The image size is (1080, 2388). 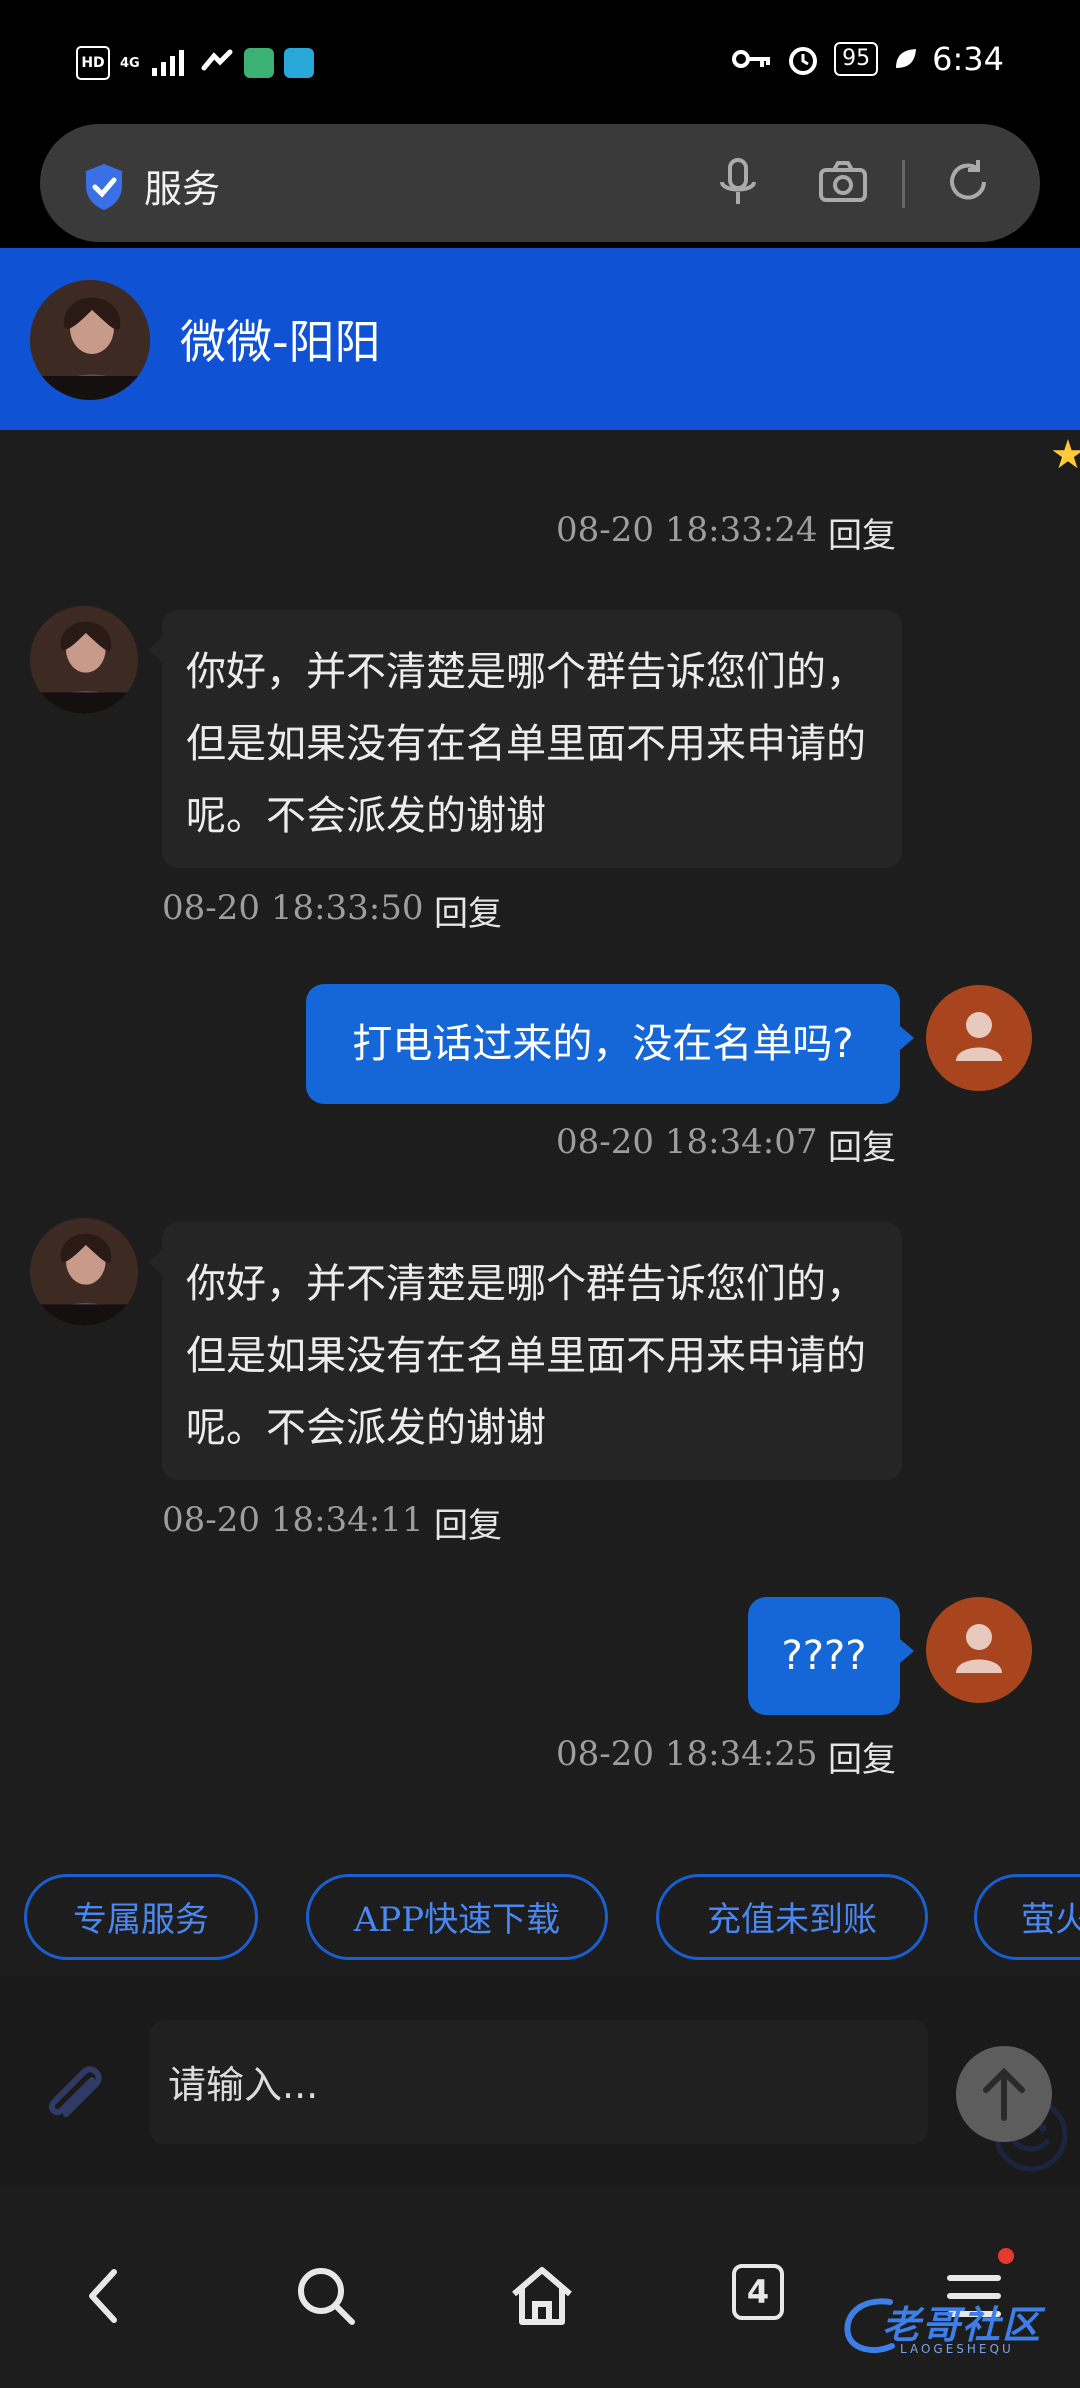 I want to click on notification-dot, so click(x=1006, y=2256).